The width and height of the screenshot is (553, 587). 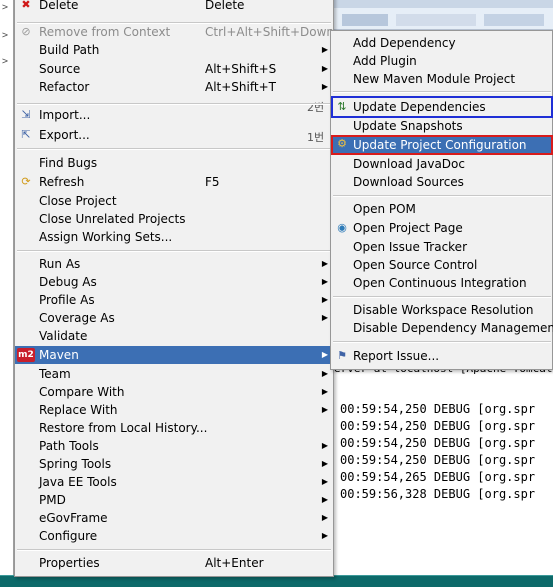 I want to click on editor-tab-area, so click(x=443, y=15).